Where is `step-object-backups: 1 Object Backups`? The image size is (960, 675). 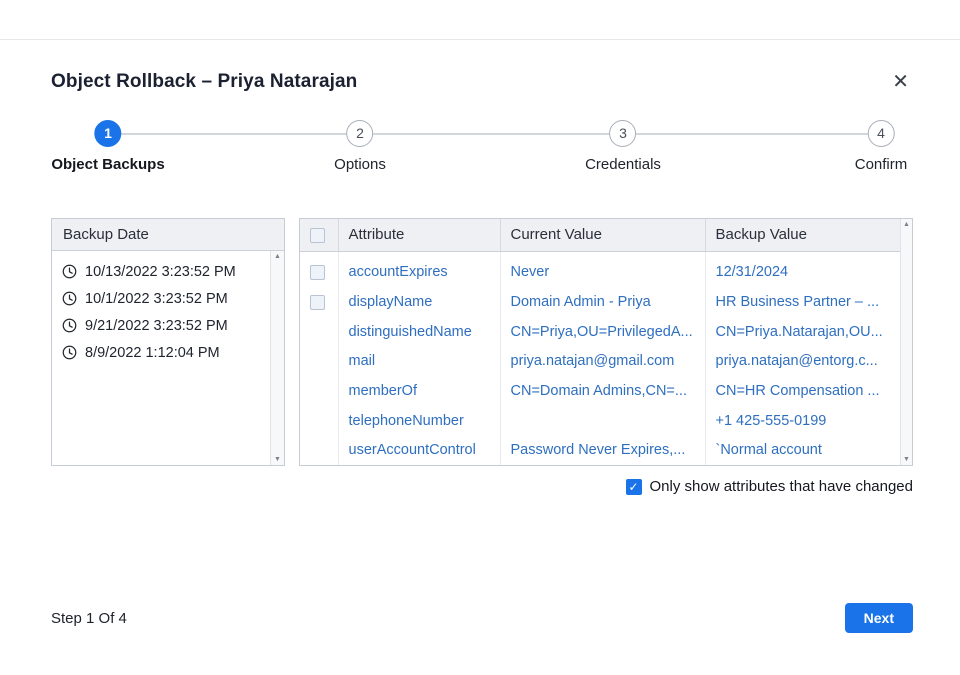 step-object-backups: 1 Object Backups is located at coordinates (108, 146).